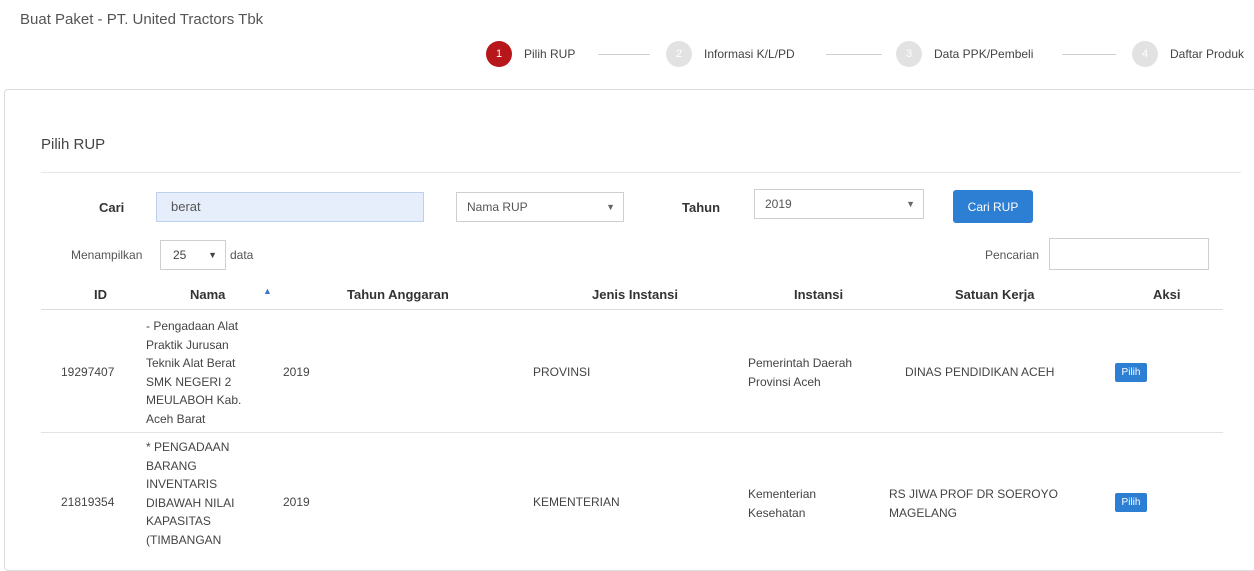  I want to click on instansi-line: Pemerintah Daerah, so click(800, 363).